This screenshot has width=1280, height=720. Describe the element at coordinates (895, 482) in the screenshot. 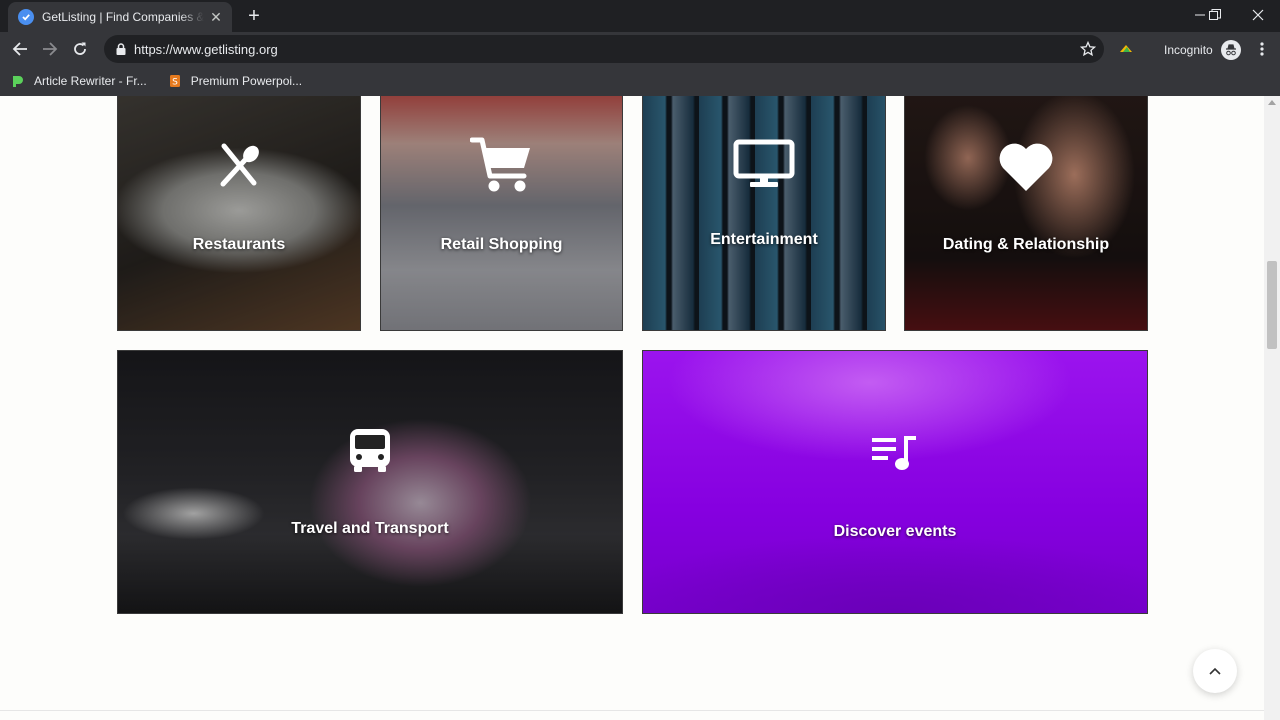

I see `category-card-discover-events: Discover events` at that location.